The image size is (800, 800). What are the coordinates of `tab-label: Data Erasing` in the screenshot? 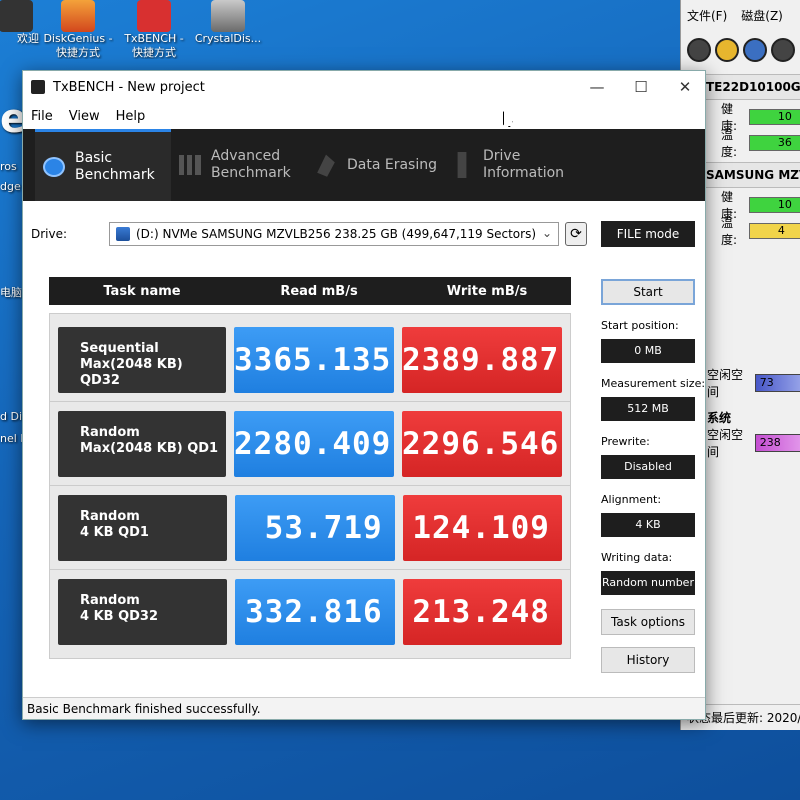 It's located at (392, 164).